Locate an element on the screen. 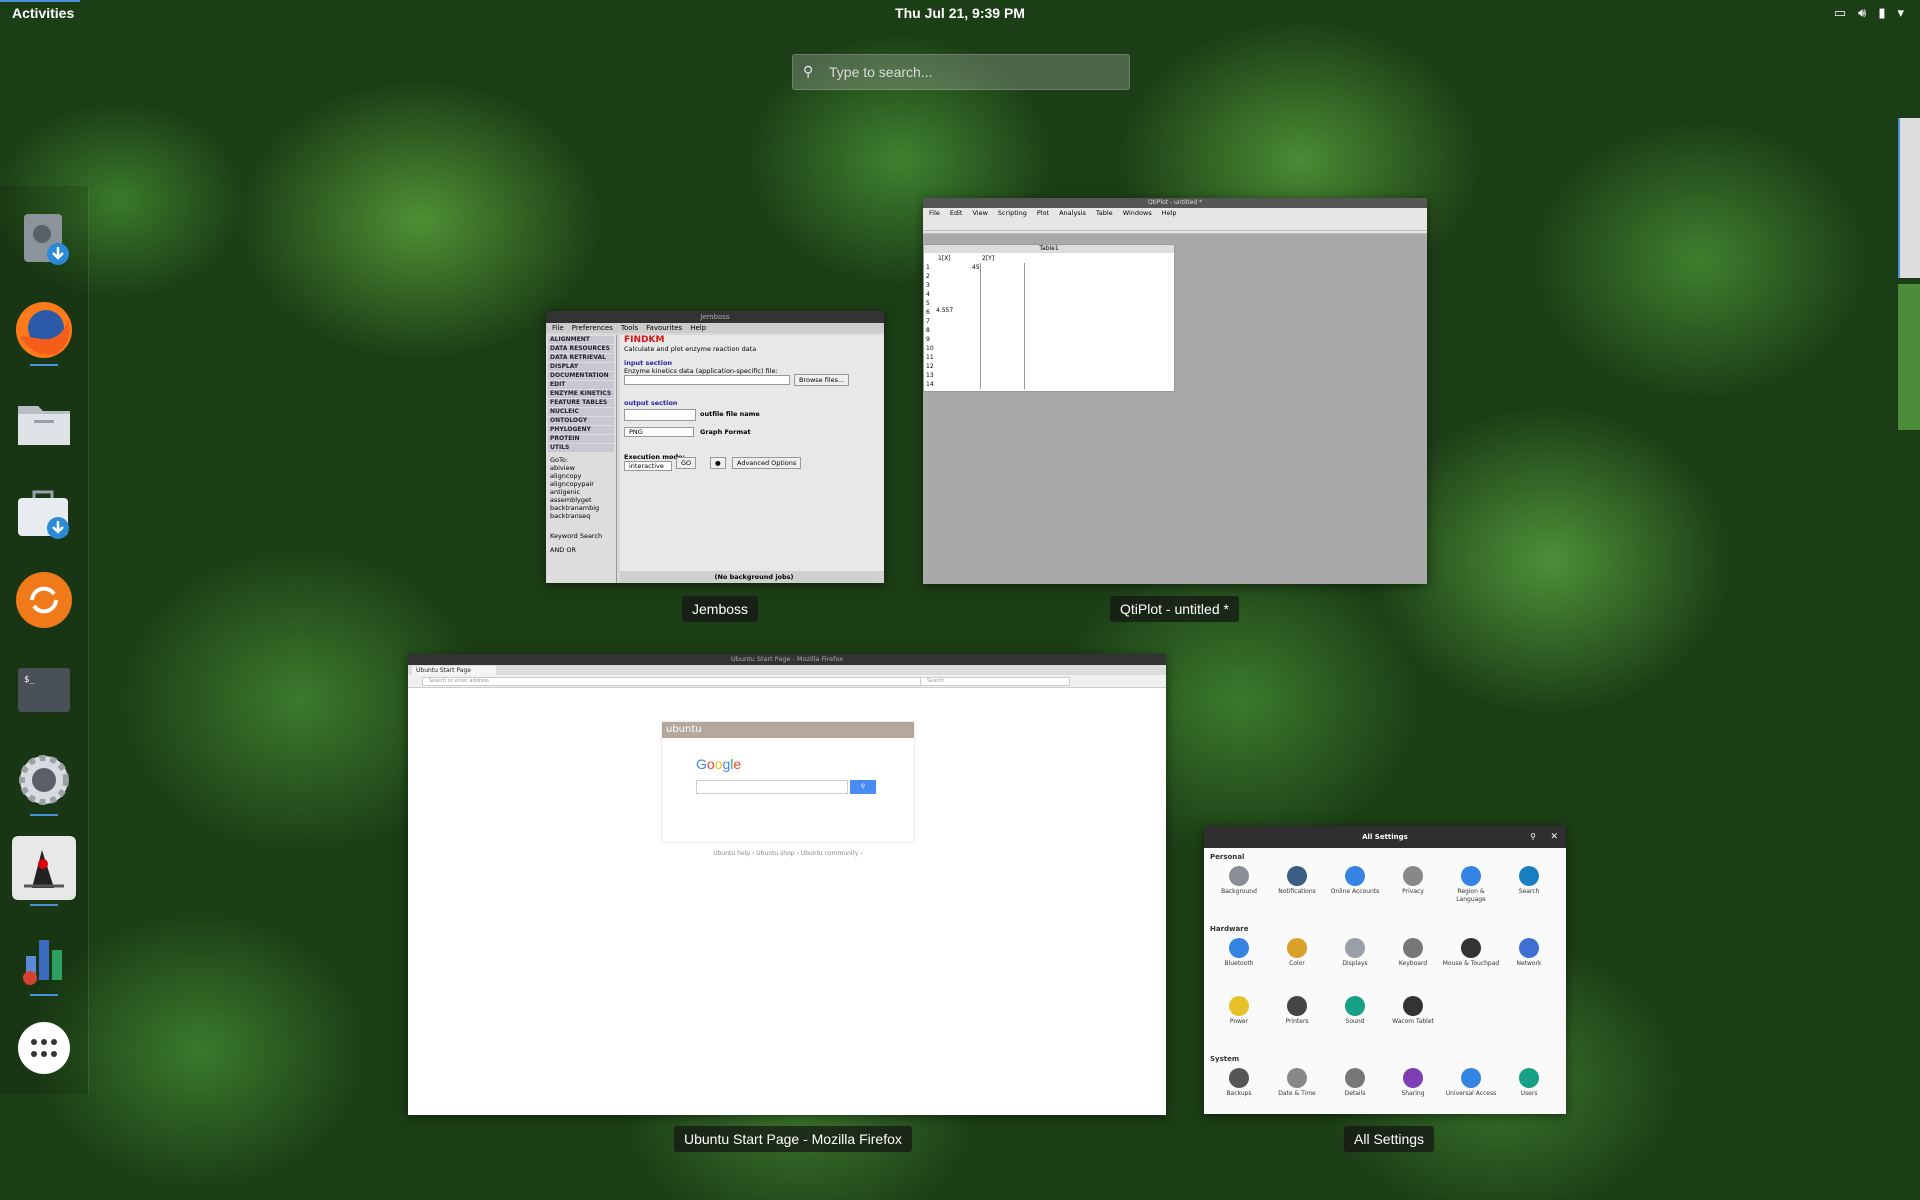 The image size is (1920, 1200). row-number: 13 is located at coordinates (930, 375).